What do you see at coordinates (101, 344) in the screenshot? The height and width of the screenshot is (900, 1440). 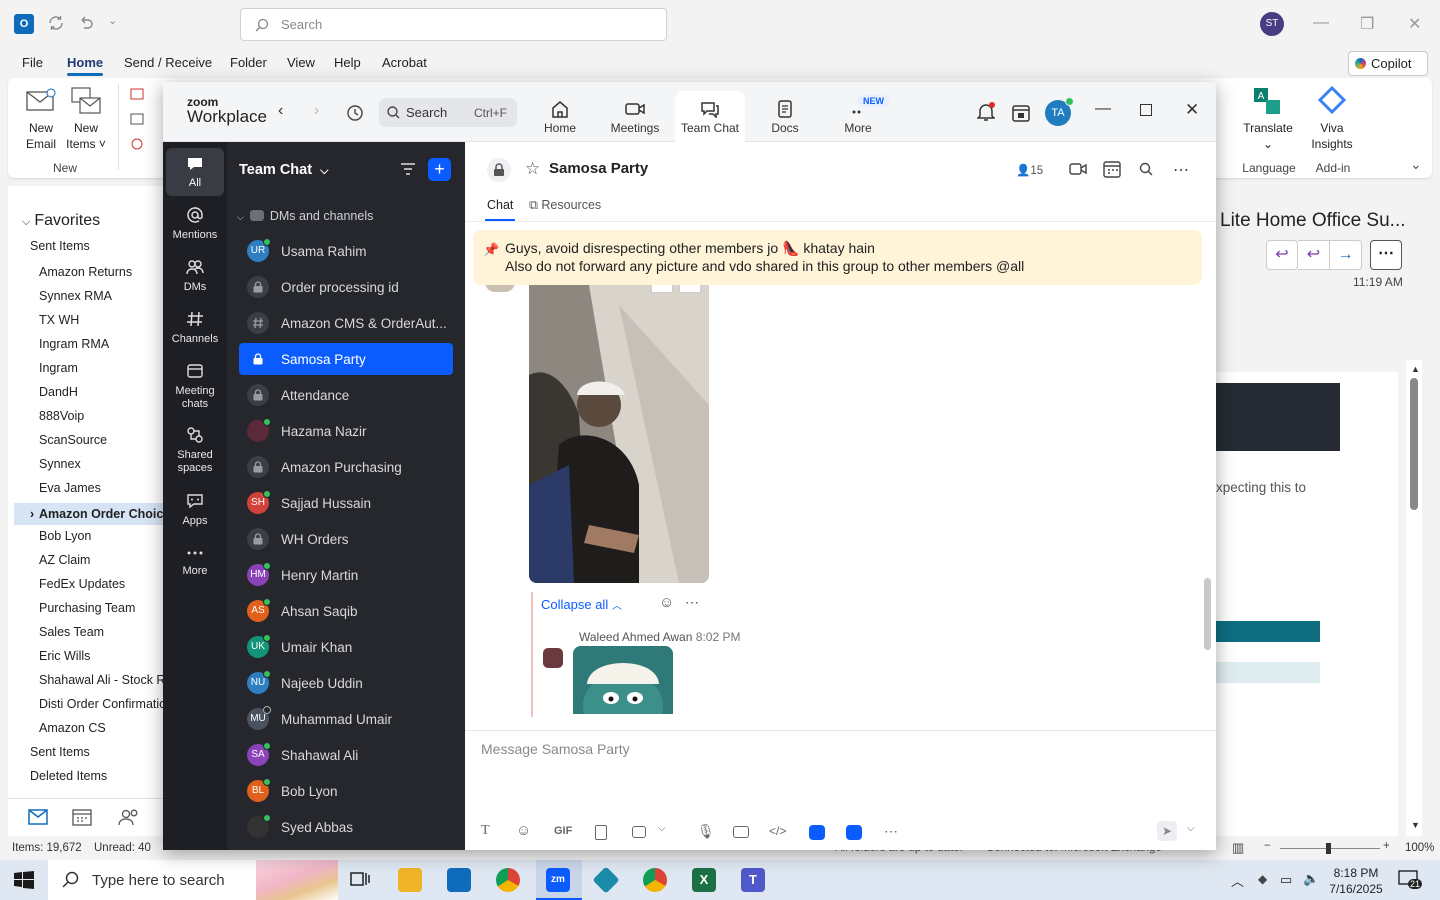 I see `folder-item: Ingram RMA` at bounding box center [101, 344].